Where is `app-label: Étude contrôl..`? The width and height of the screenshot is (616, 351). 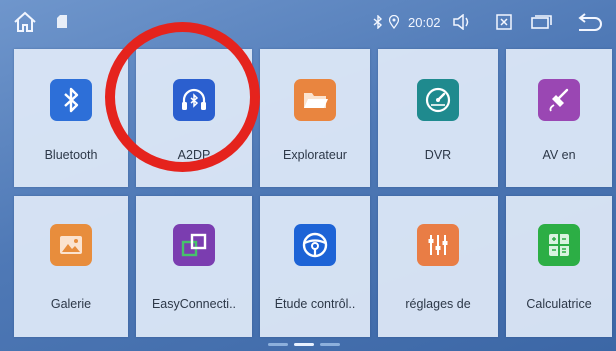 app-label: Étude contrôl.. is located at coordinates (315, 304).